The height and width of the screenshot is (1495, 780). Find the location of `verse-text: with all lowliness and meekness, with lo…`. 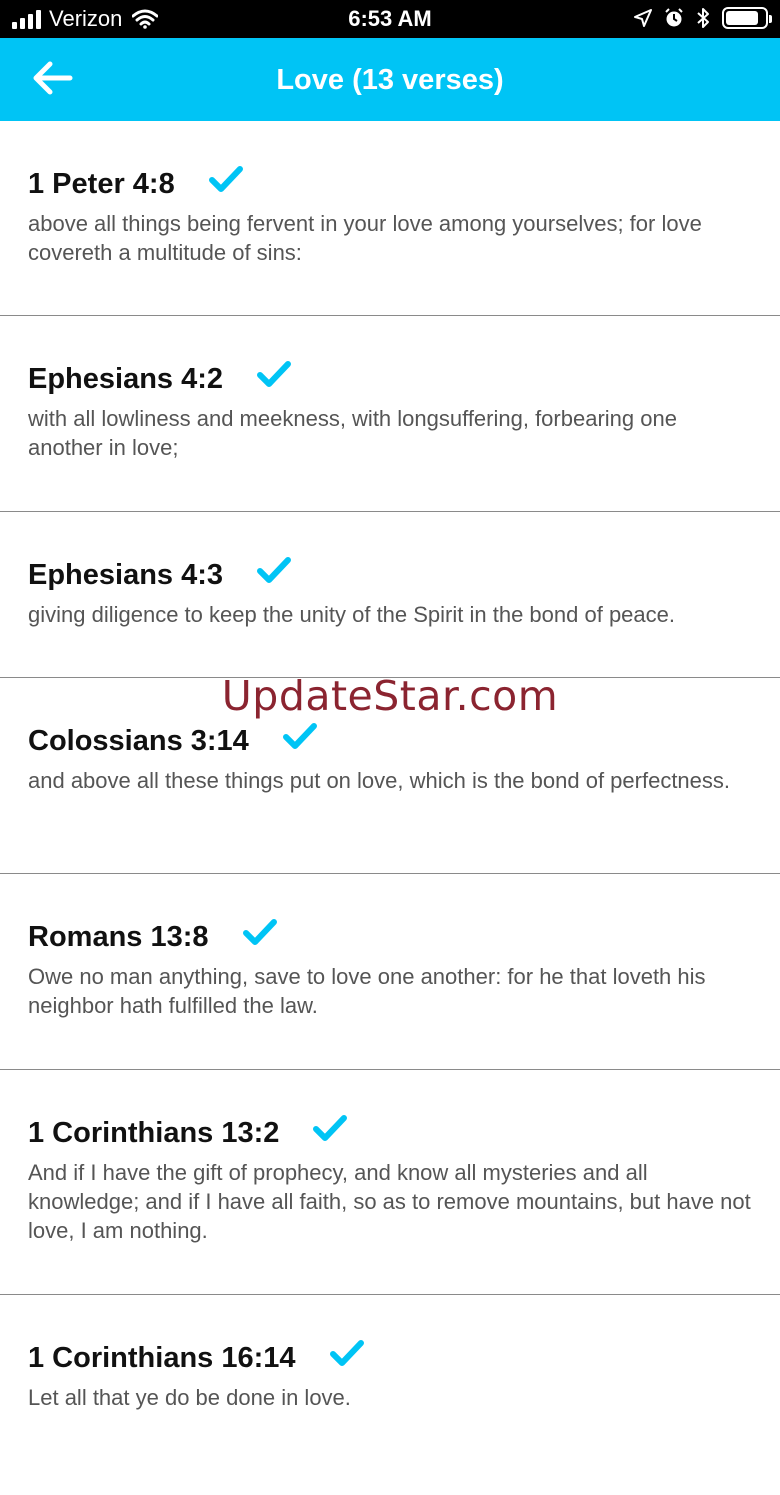

verse-text: with all lowliness and meekness, with lo… is located at coordinates (352, 433).